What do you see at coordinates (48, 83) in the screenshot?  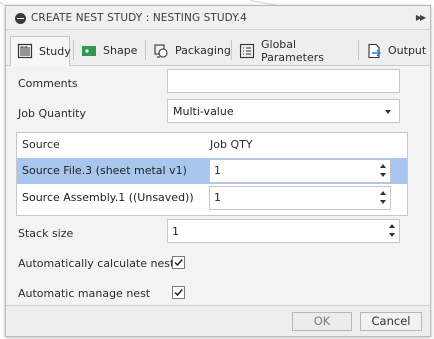 I see `comments-label: Comments` at bounding box center [48, 83].